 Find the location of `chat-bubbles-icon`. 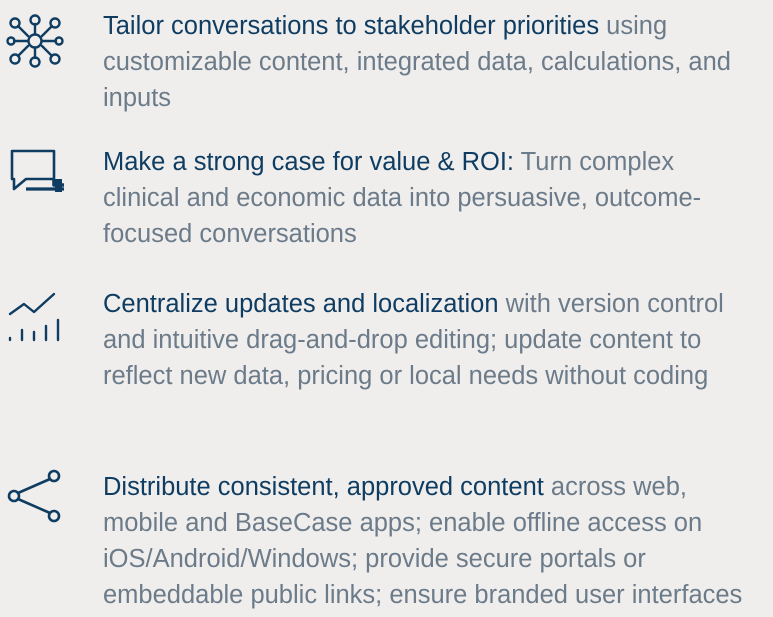

chat-bubbles-icon is located at coordinates (35, 174).